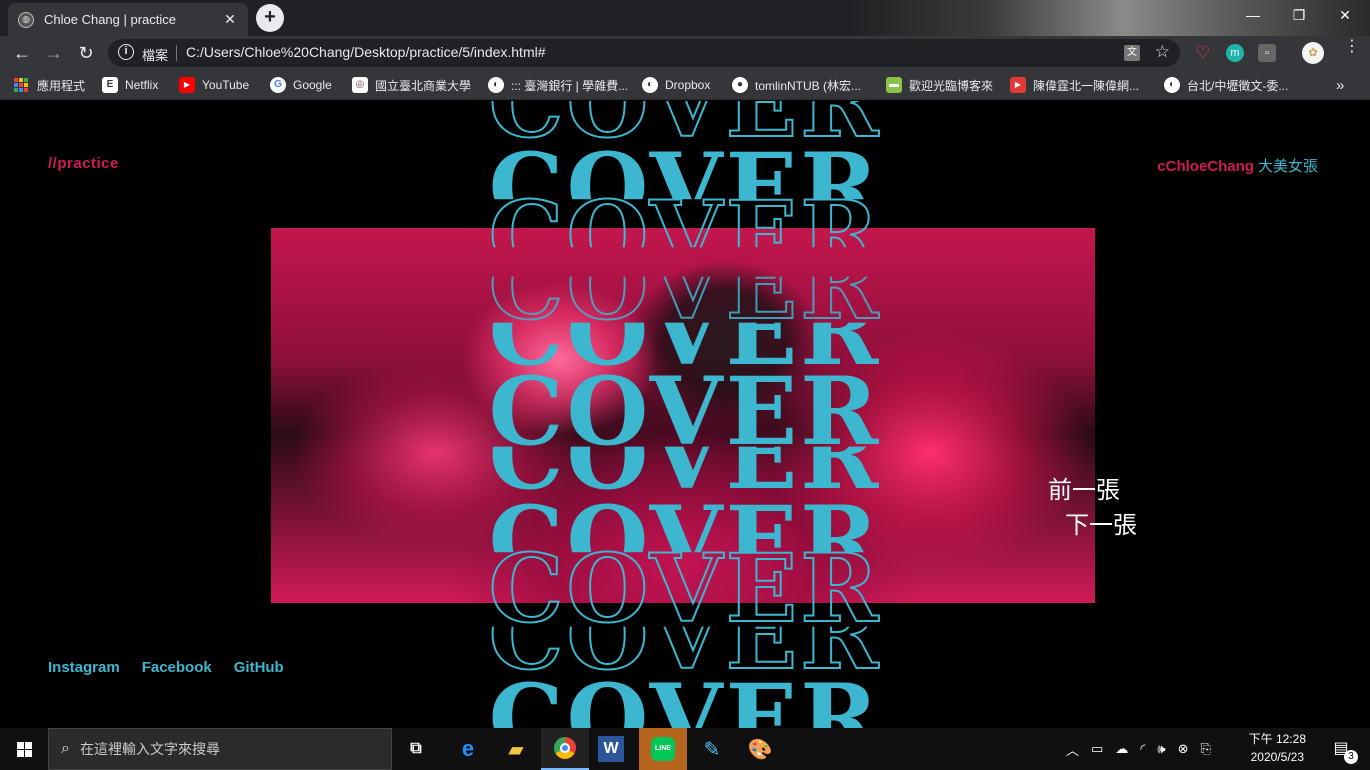 The width and height of the screenshot is (1370, 770). Describe the element at coordinates (1253, 15) in the screenshot. I see `window-minimize-button: —` at that location.